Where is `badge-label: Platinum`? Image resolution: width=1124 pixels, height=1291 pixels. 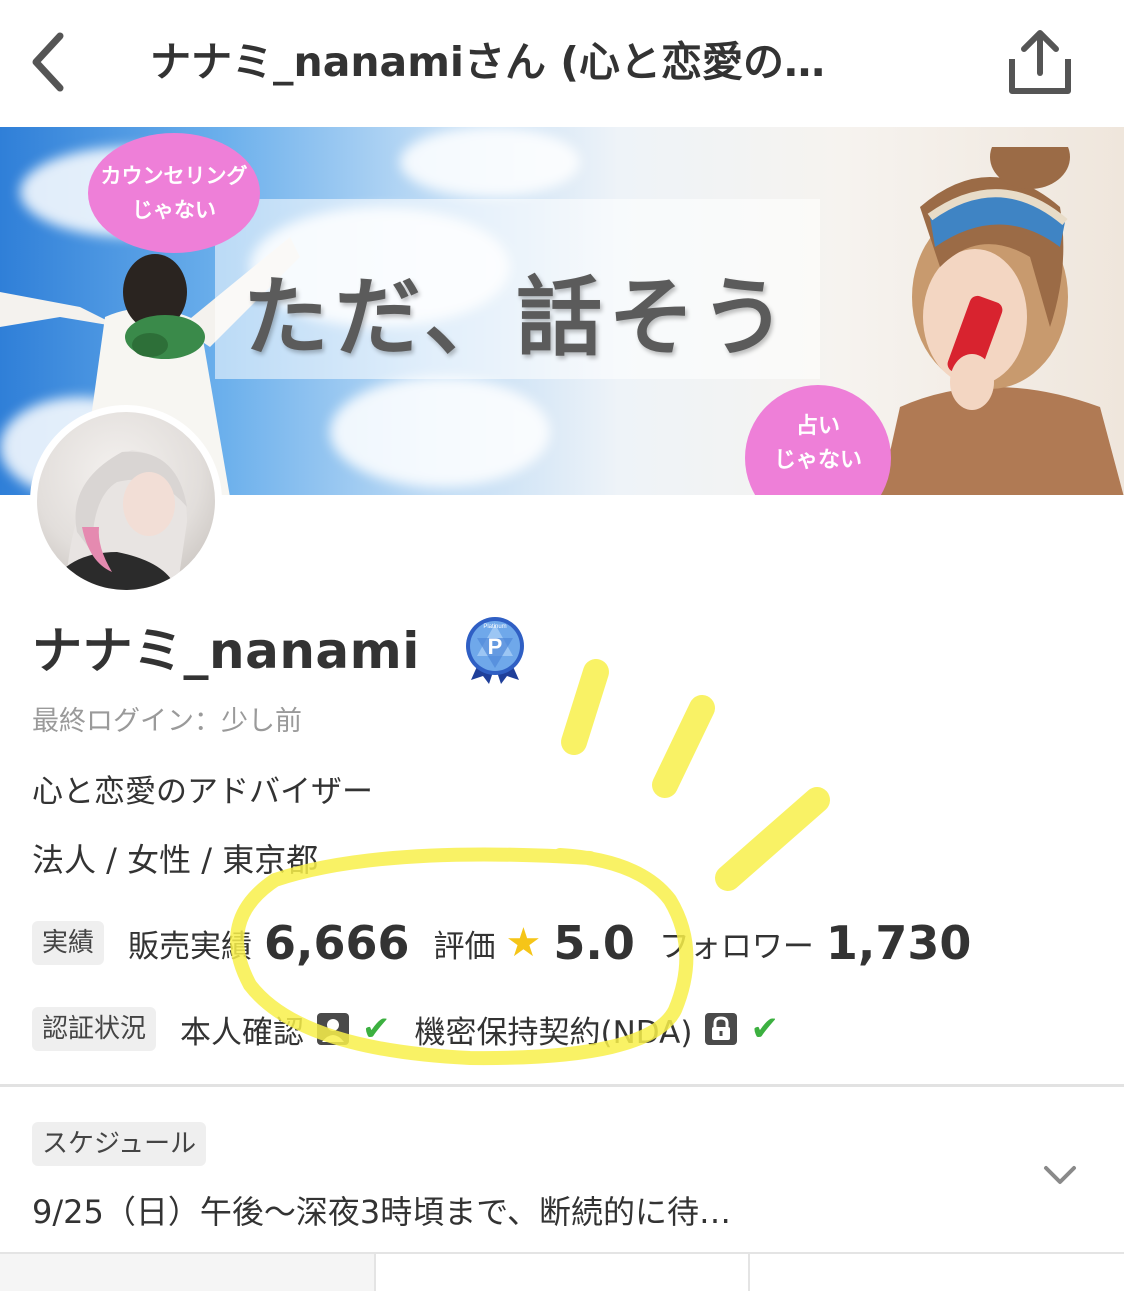
badge-label: Platinum is located at coordinates (494, 627).